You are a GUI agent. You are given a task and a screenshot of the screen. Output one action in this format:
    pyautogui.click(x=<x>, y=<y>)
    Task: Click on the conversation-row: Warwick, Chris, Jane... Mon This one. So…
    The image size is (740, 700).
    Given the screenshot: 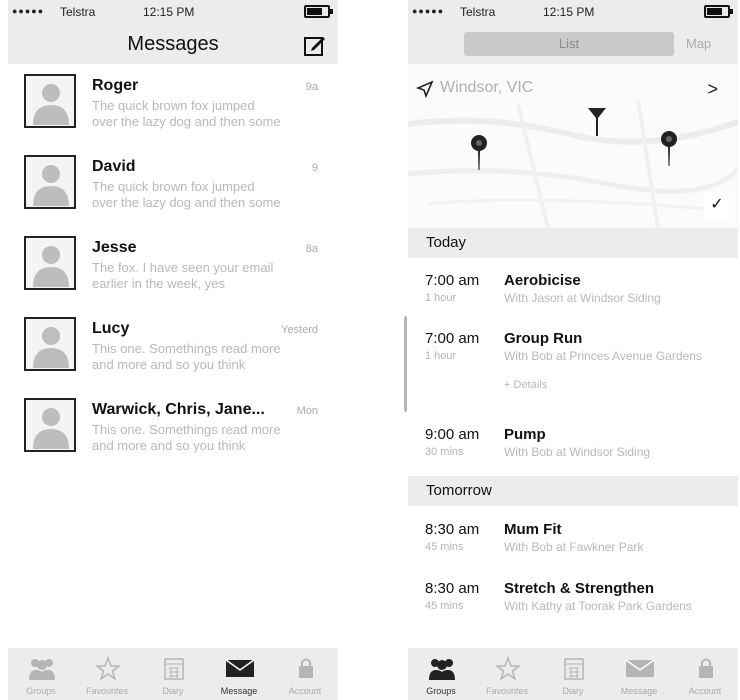 What is the action you would take?
    pyautogui.click(x=173, y=428)
    